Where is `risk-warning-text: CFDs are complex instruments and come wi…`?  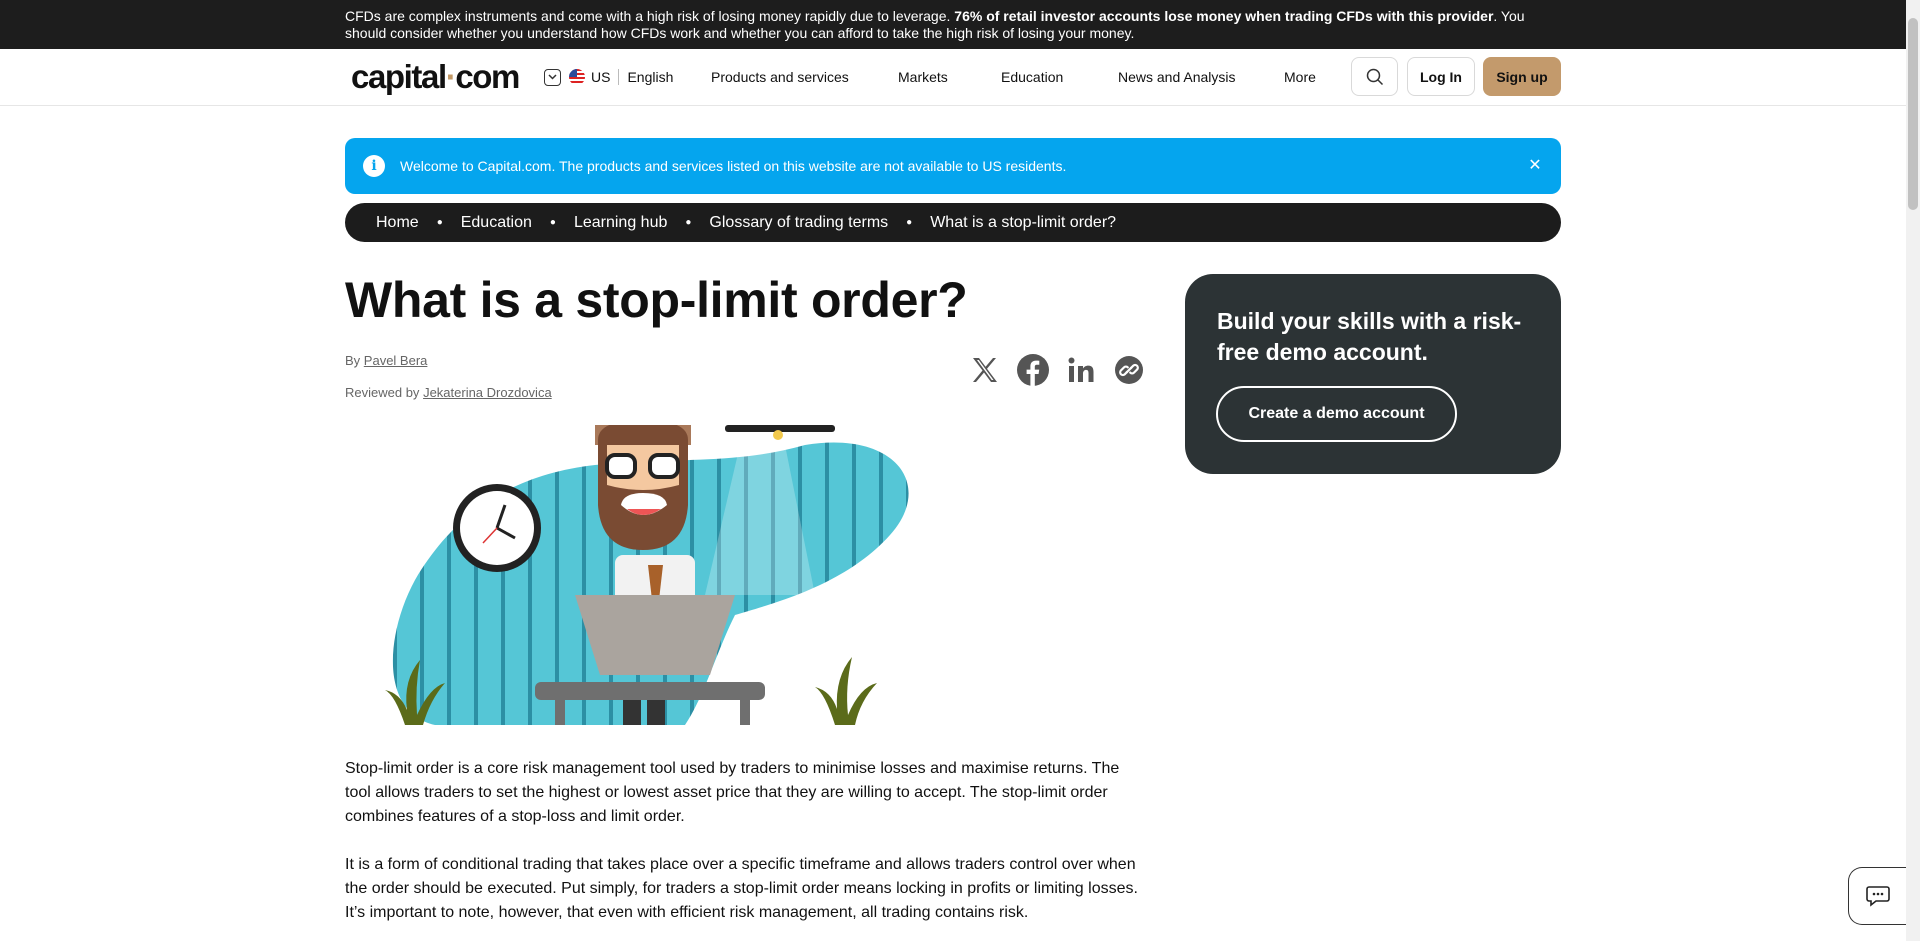
risk-warning-text: CFDs are complex instruments and come wi… is located at coordinates (955, 24).